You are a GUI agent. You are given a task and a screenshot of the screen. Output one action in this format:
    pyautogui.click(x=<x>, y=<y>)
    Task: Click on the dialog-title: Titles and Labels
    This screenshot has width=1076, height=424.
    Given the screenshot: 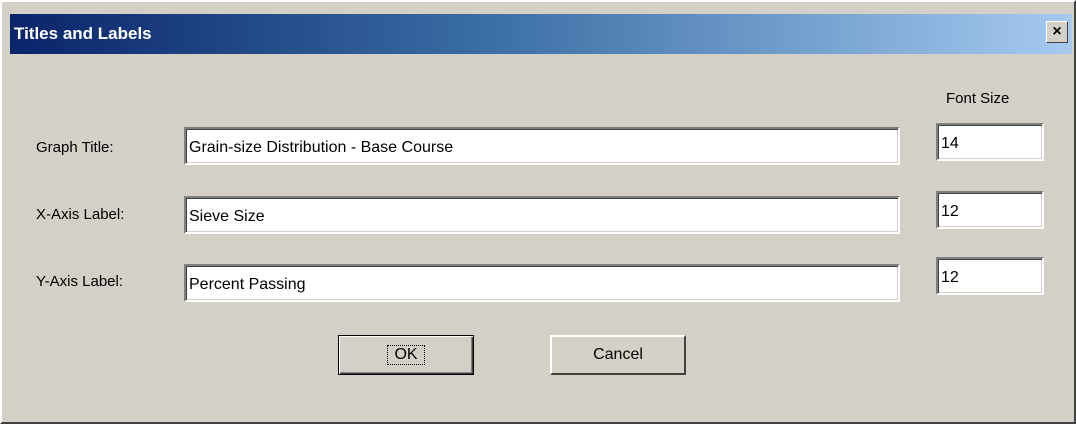 What is the action you would take?
    pyautogui.click(x=83, y=33)
    